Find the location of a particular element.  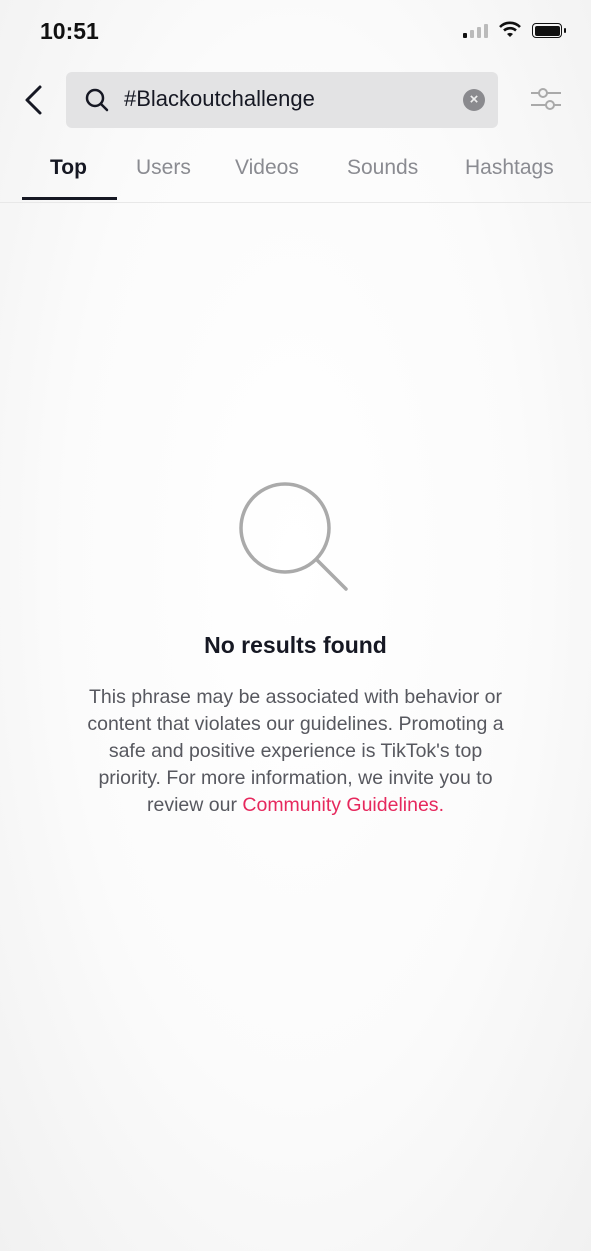

community-guidelines-link: Community Guidelines is located at coordinates (340, 805).